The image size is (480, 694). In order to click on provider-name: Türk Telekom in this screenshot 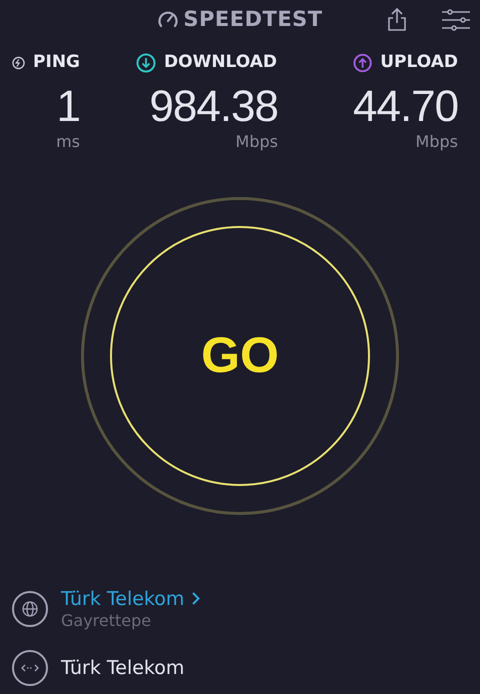, I will do `click(122, 668)`.